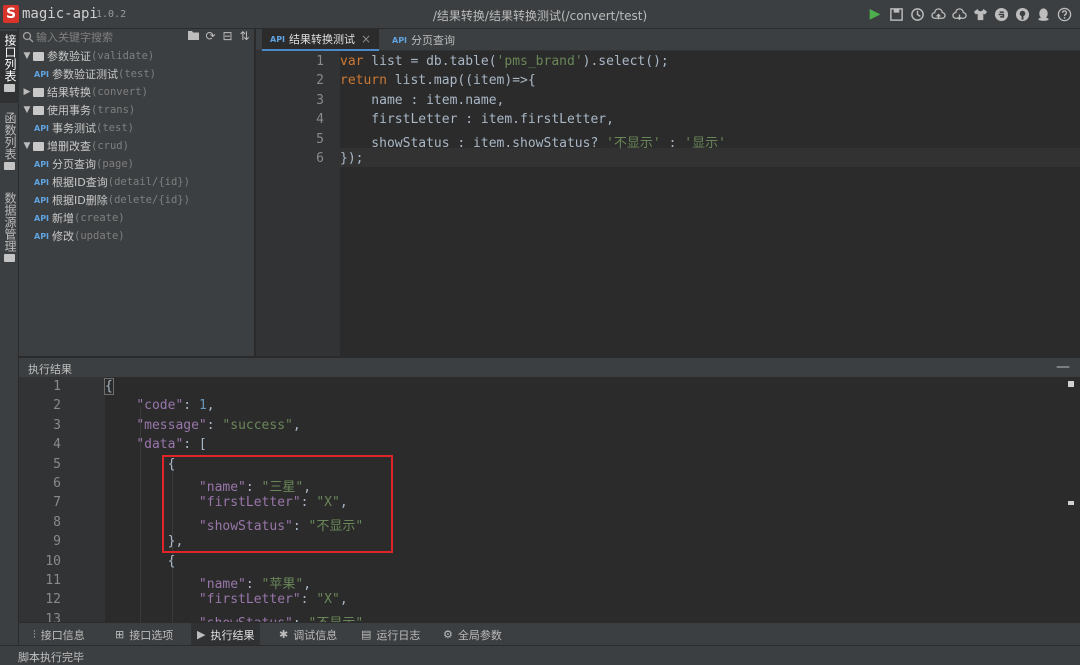  What do you see at coordinates (222, 584) in the screenshot?
I see `json-token: "name"` at bounding box center [222, 584].